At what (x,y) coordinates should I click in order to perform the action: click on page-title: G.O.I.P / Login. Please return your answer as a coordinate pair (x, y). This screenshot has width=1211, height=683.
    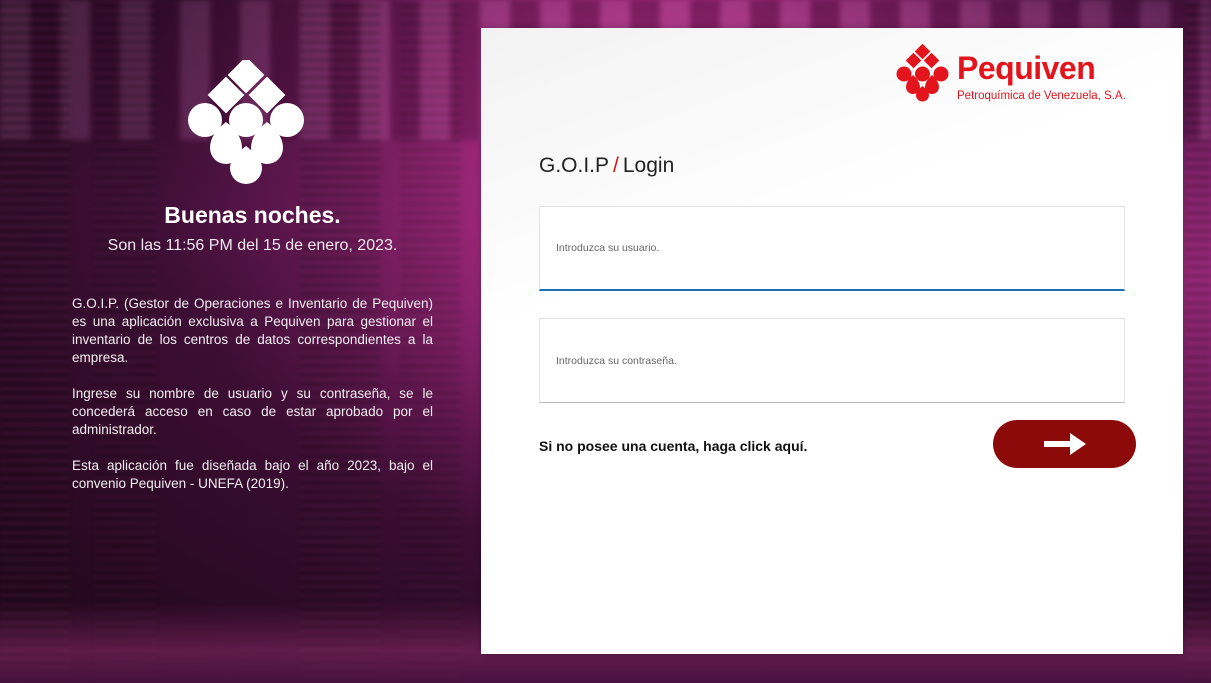
    Looking at the image, I should click on (606, 166).